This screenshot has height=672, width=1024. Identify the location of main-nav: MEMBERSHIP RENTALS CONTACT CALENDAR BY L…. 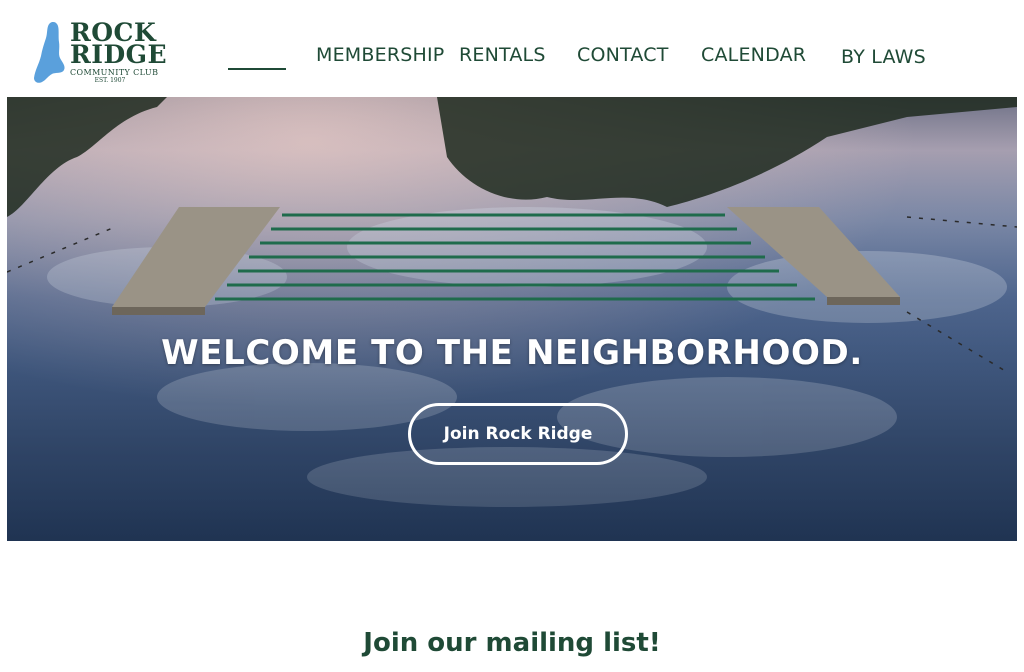
(512, 48).